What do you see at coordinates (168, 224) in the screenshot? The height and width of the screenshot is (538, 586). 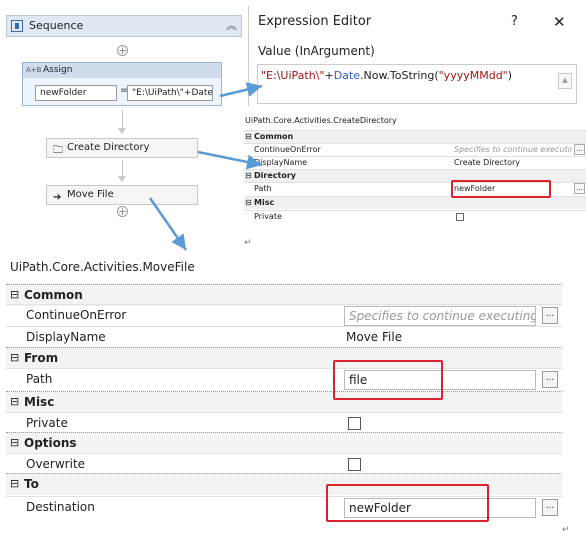 I see `arrow-movefile-to-props` at bounding box center [168, 224].